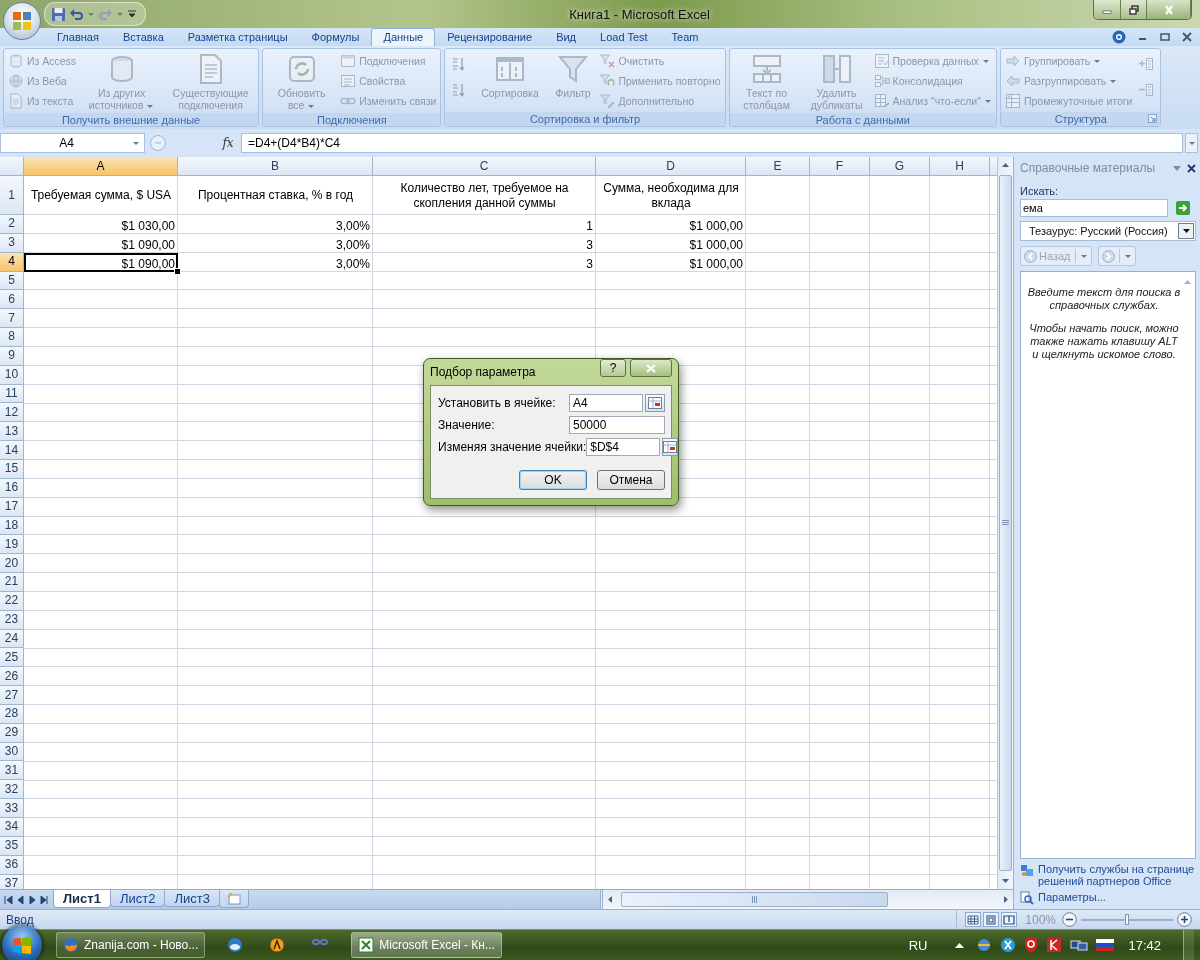 The width and height of the screenshot is (1200, 960). Describe the element at coordinates (12, 582) in the screenshot. I see `row-header: 21` at that location.